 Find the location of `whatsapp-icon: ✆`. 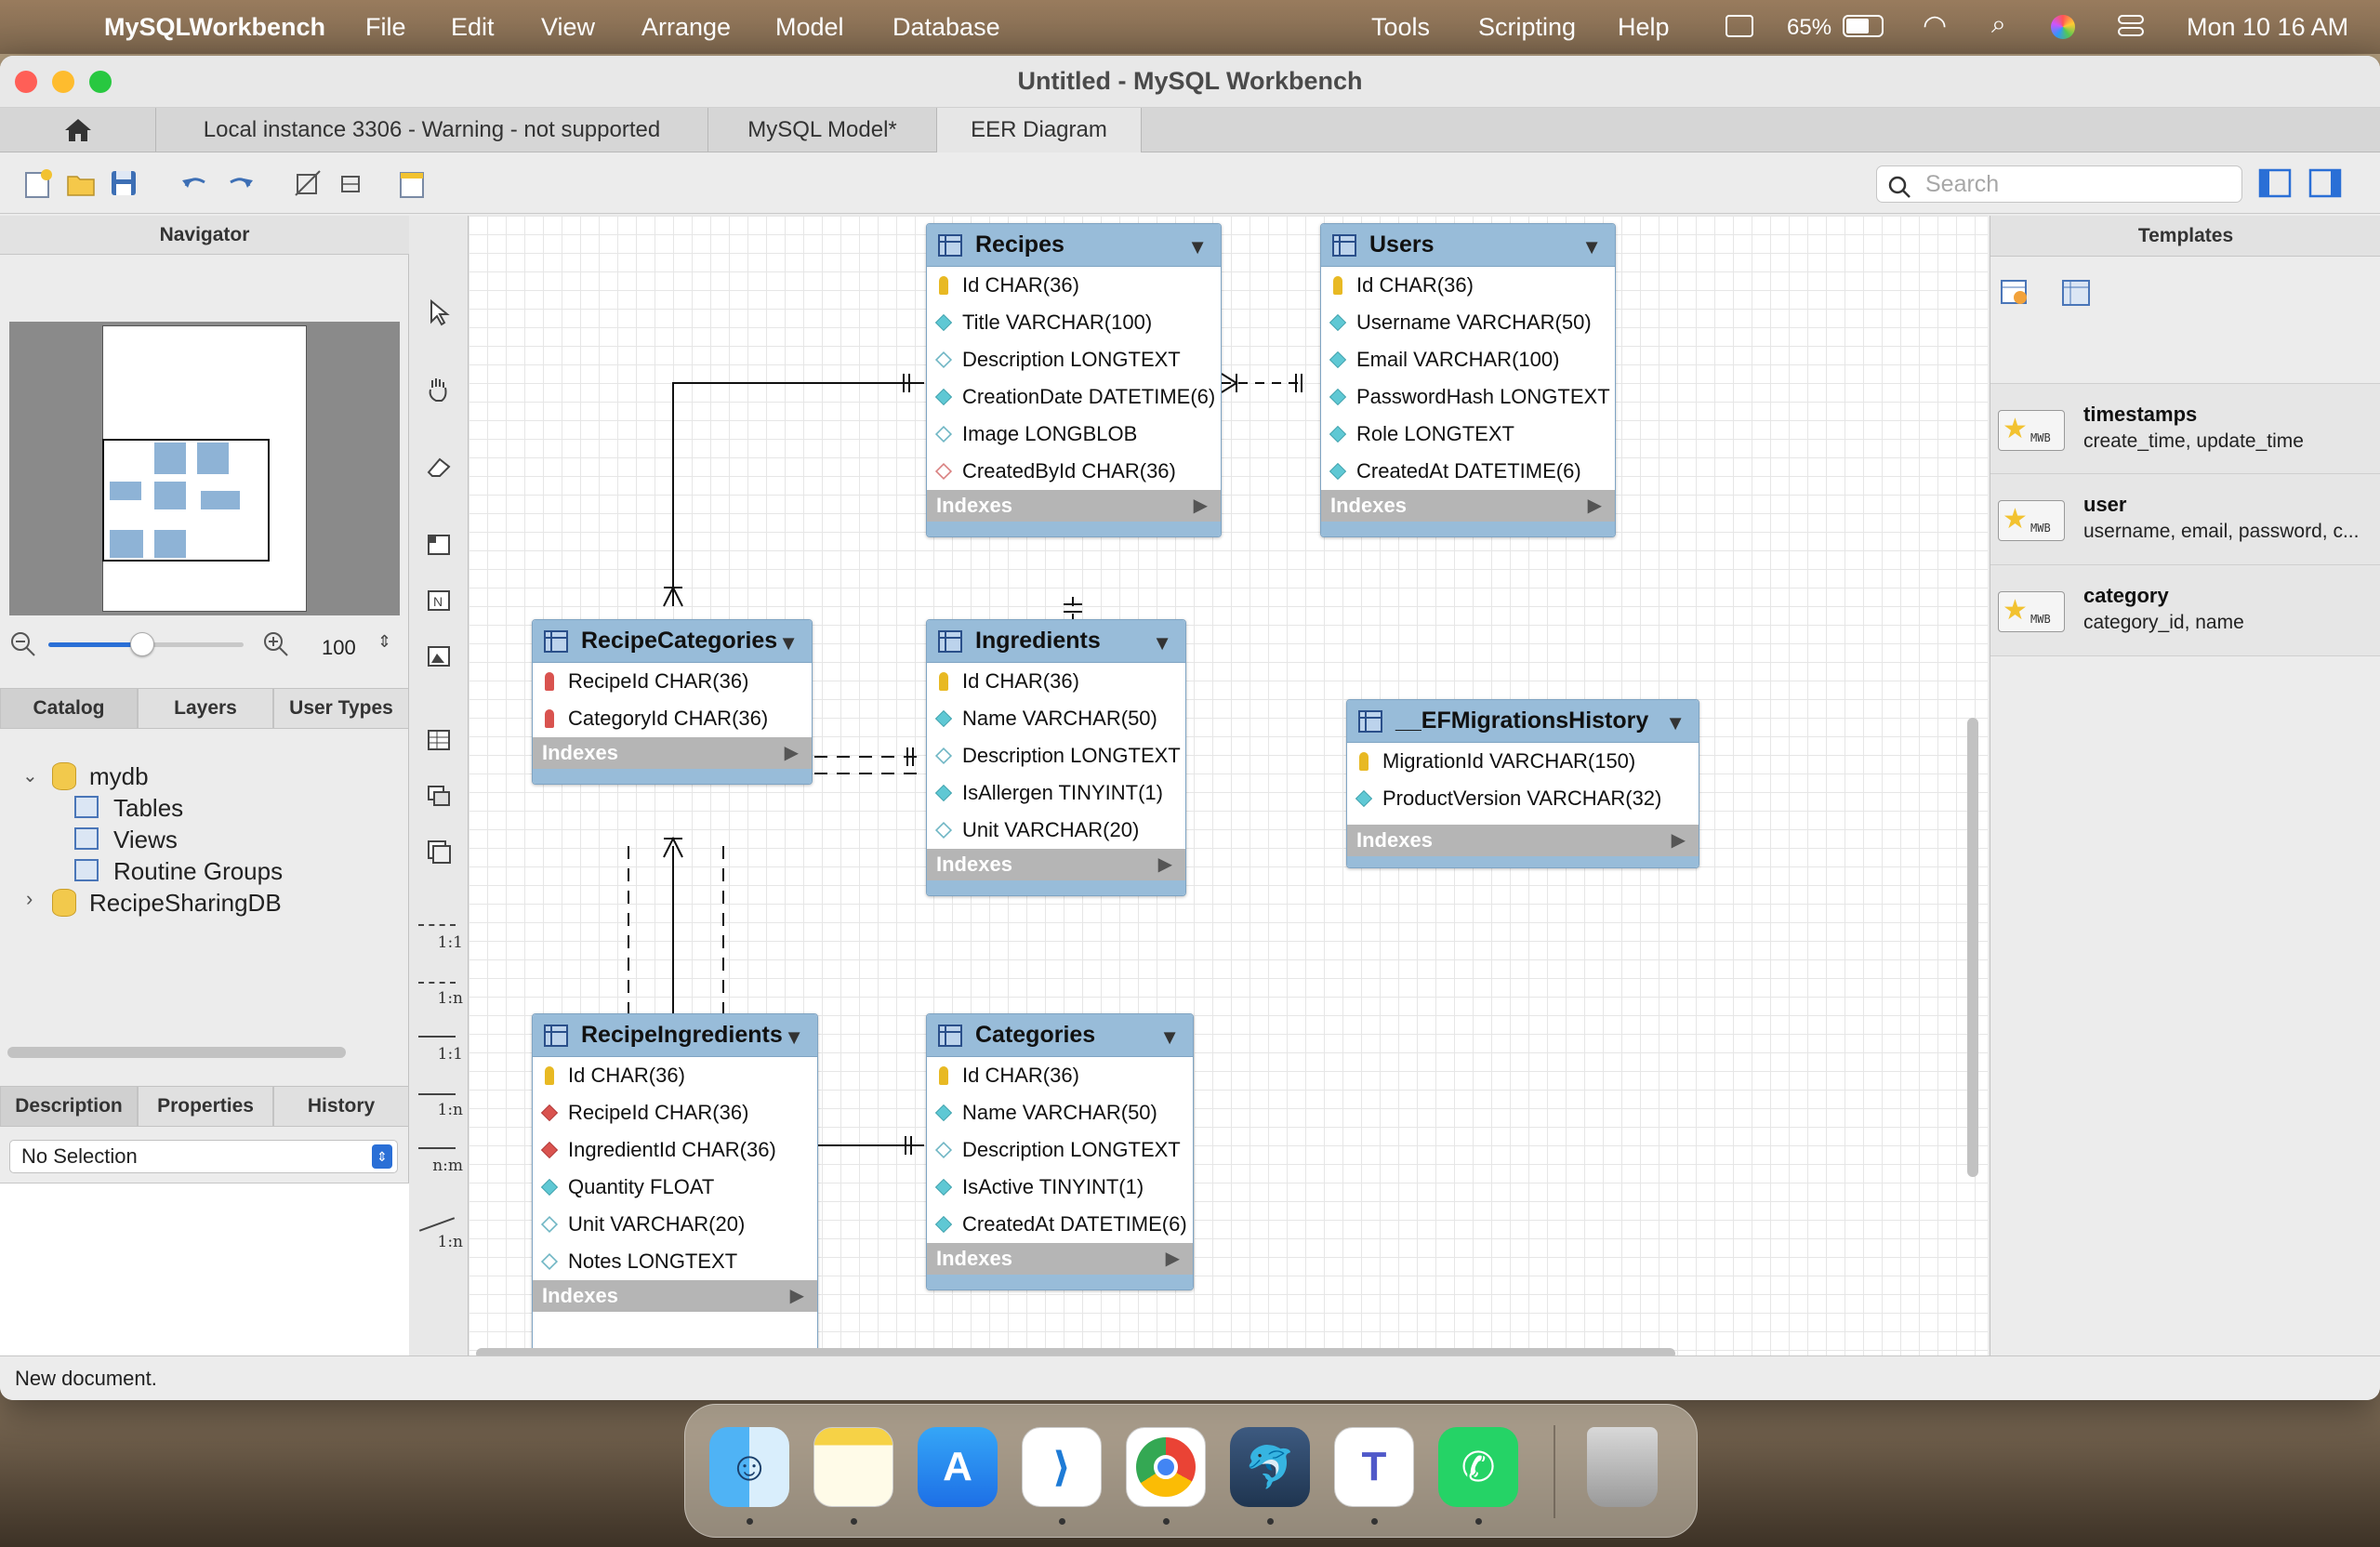

whatsapp-icon: ✆ is located at coordinates (1478, 1467).